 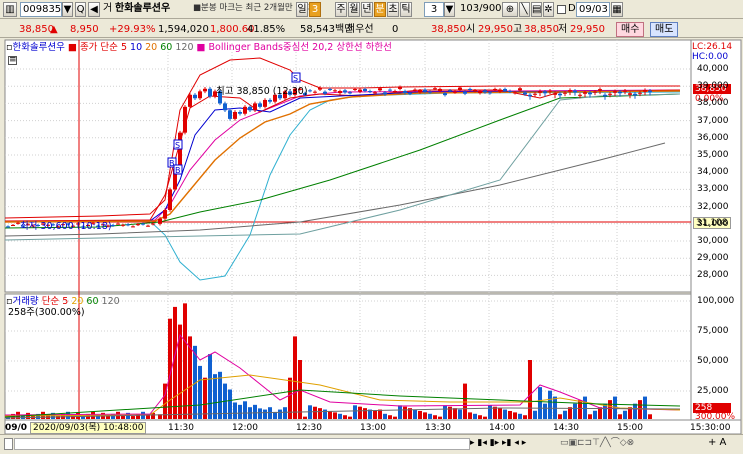 What do you see at coordinates (715, 417) in the screenshot?
I see `volume-pct-tag: 300.00%` at bounding box center [715, 417].